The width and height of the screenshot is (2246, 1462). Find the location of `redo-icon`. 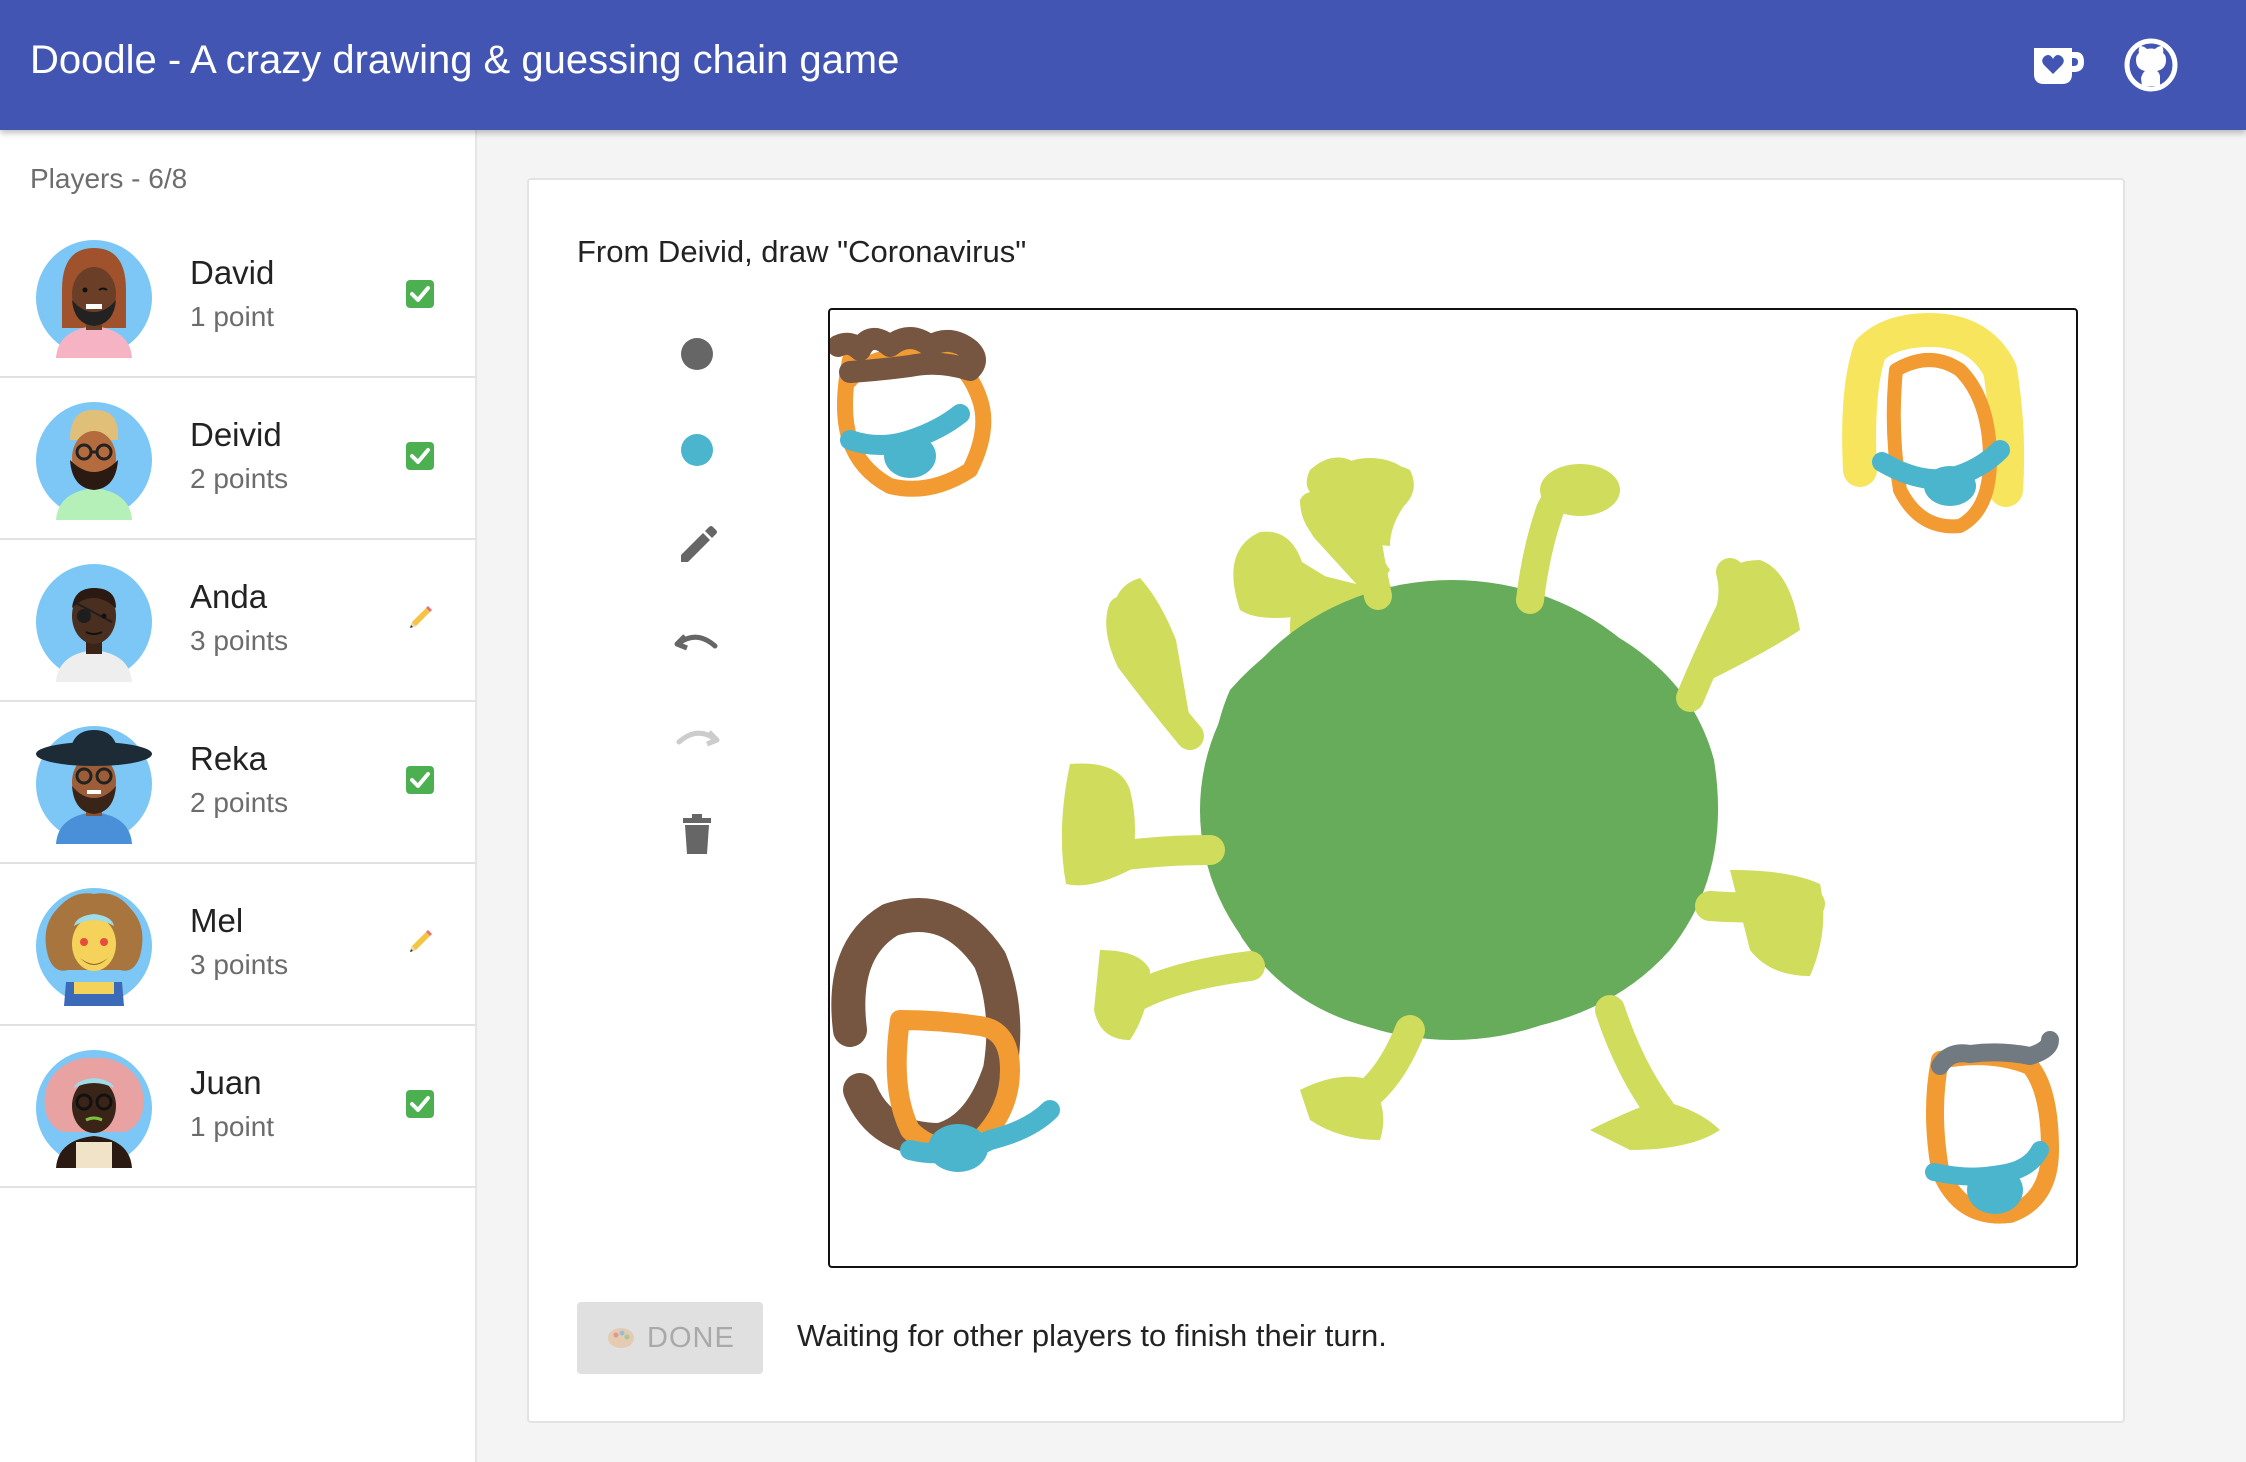

redo-icon is located at coordinates (697, 738).